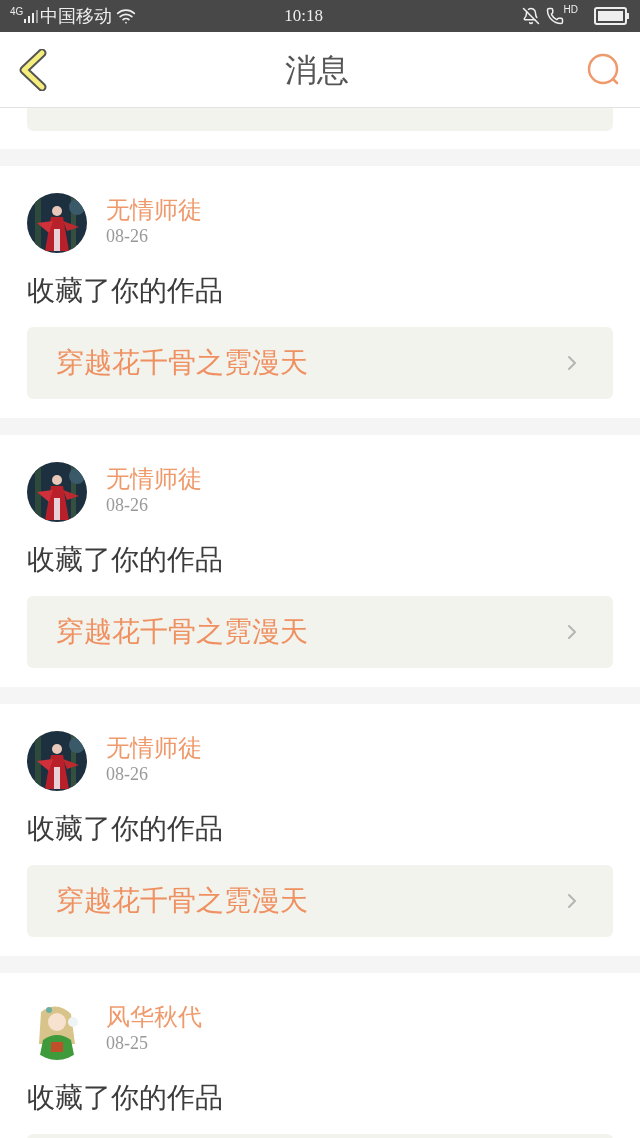 The width and height of the screenshot is (640, 1138). I want to click on network-type: 4G, so click(17, 12).